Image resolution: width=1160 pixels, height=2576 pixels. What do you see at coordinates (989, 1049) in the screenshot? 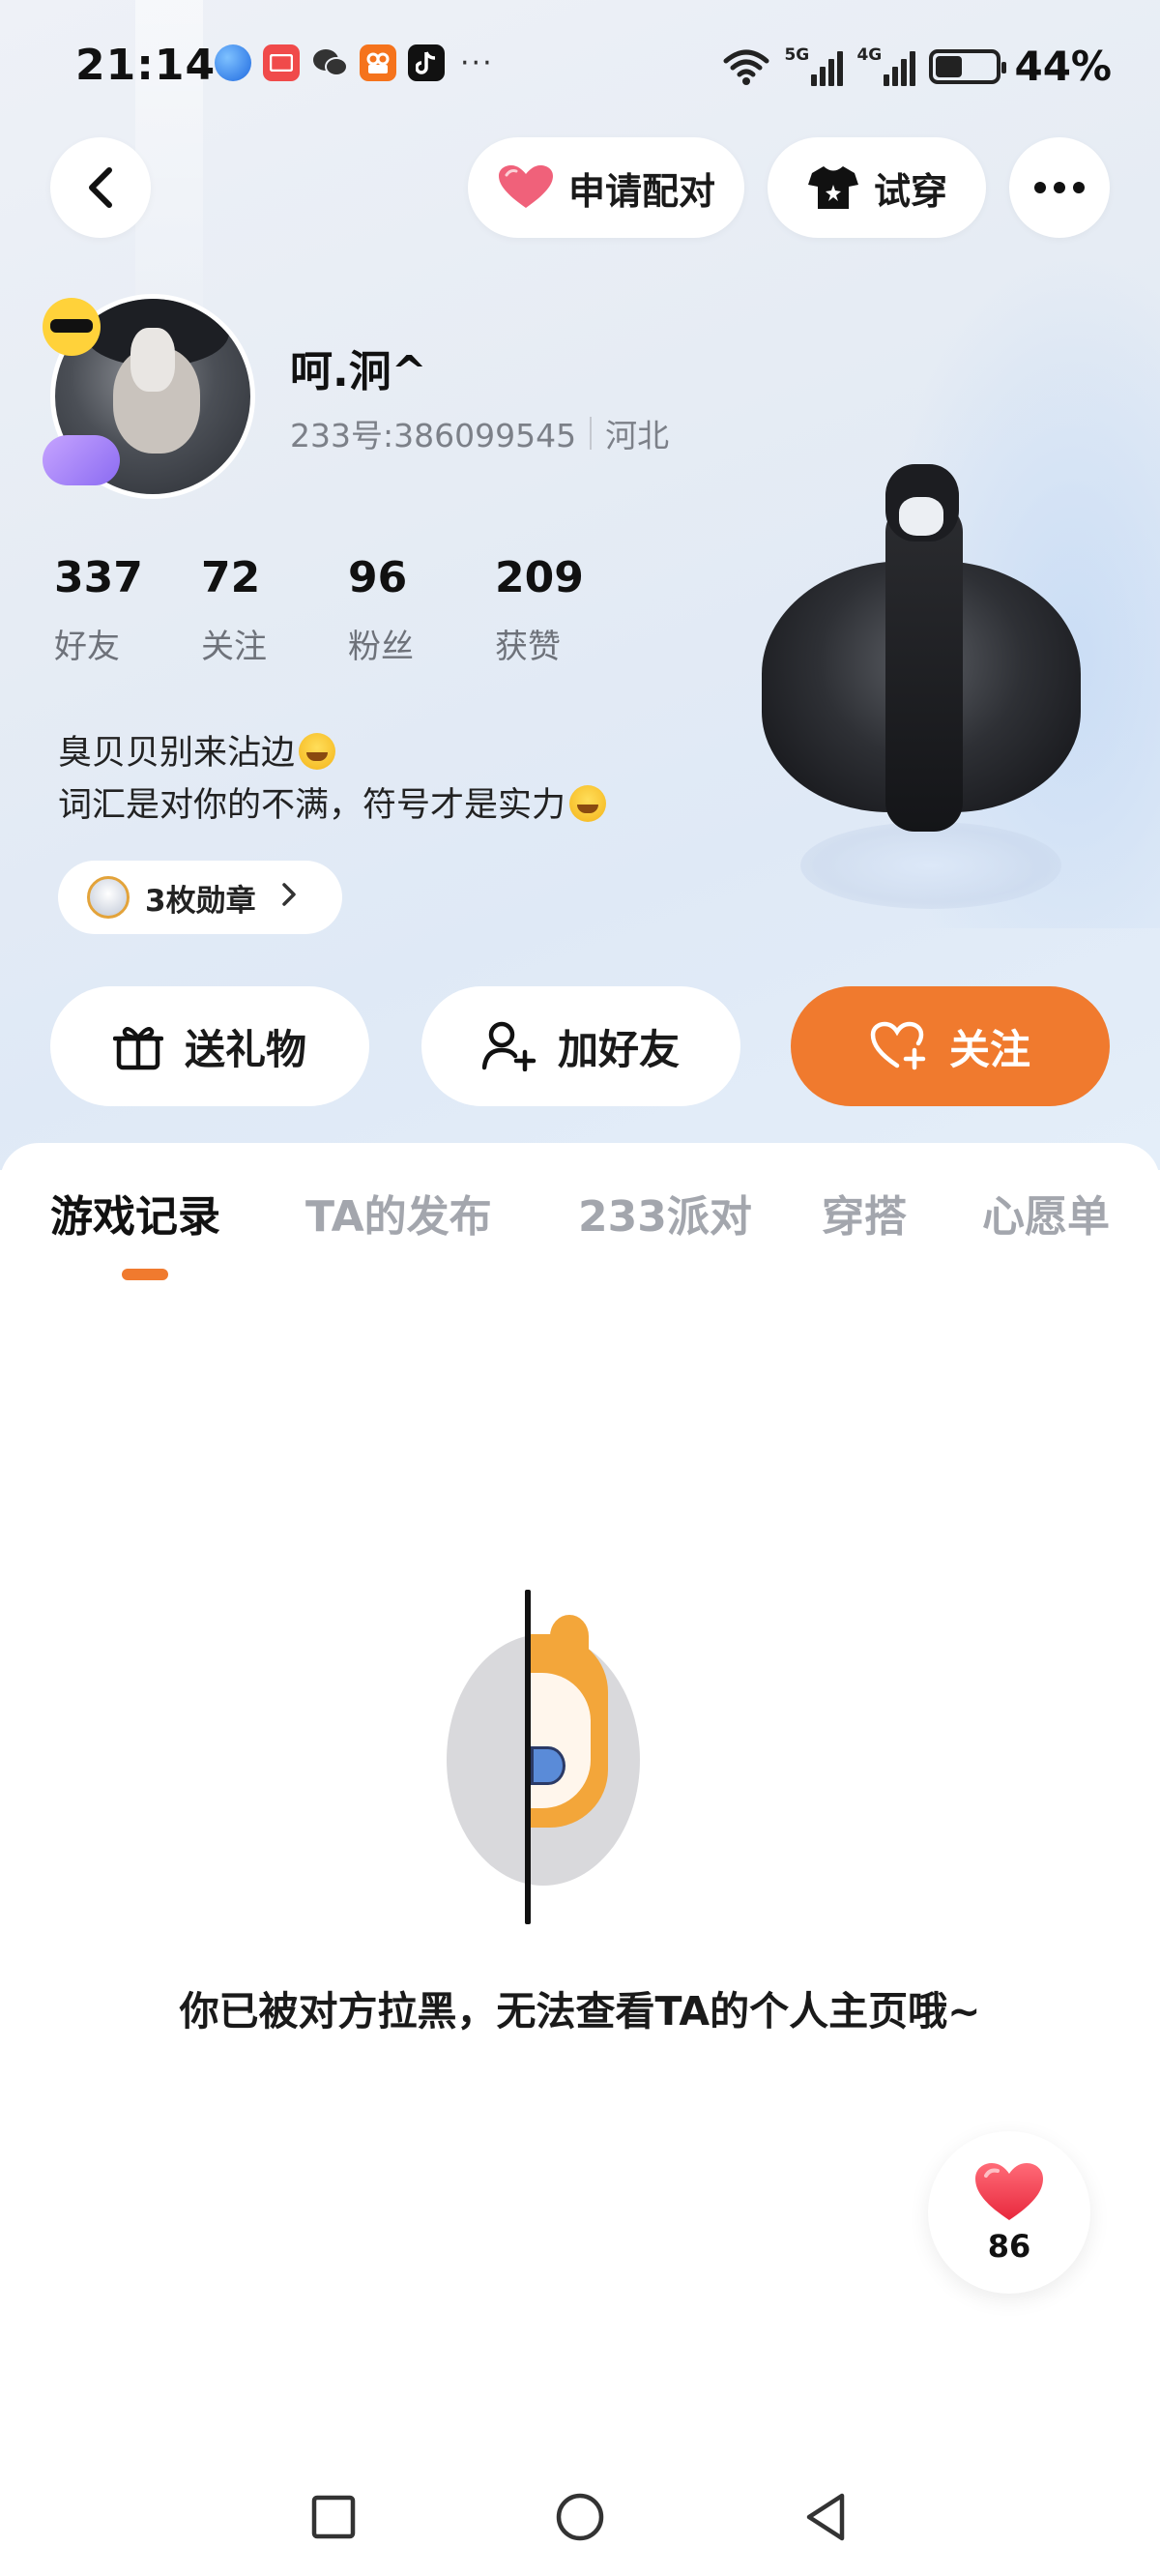
I see `follow-label: 关注` at bounding box center [989, 1049].